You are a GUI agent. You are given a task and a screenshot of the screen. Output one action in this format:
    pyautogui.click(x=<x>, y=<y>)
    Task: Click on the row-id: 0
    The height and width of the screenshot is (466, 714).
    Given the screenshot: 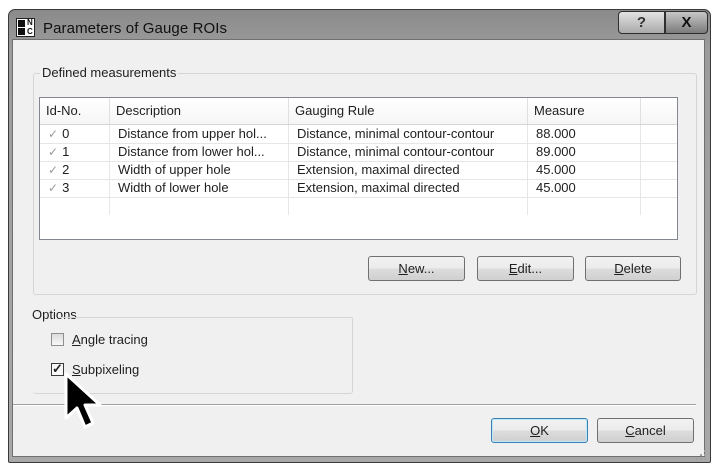 What is the action you would take?
    pyautogui.click(x=66, y=133)
    